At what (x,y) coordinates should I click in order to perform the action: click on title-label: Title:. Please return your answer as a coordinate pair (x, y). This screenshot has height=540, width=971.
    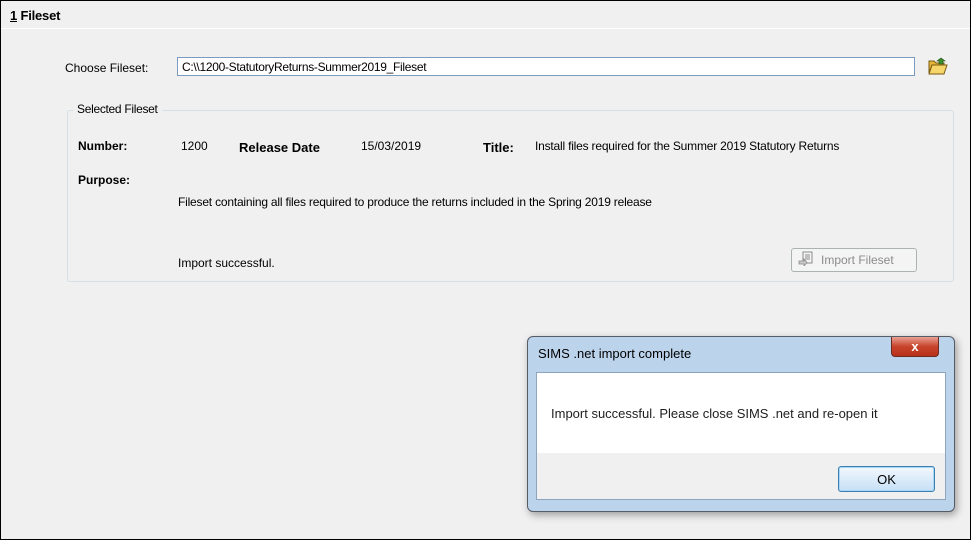
    Looking at the image, I should click on (498, 147).